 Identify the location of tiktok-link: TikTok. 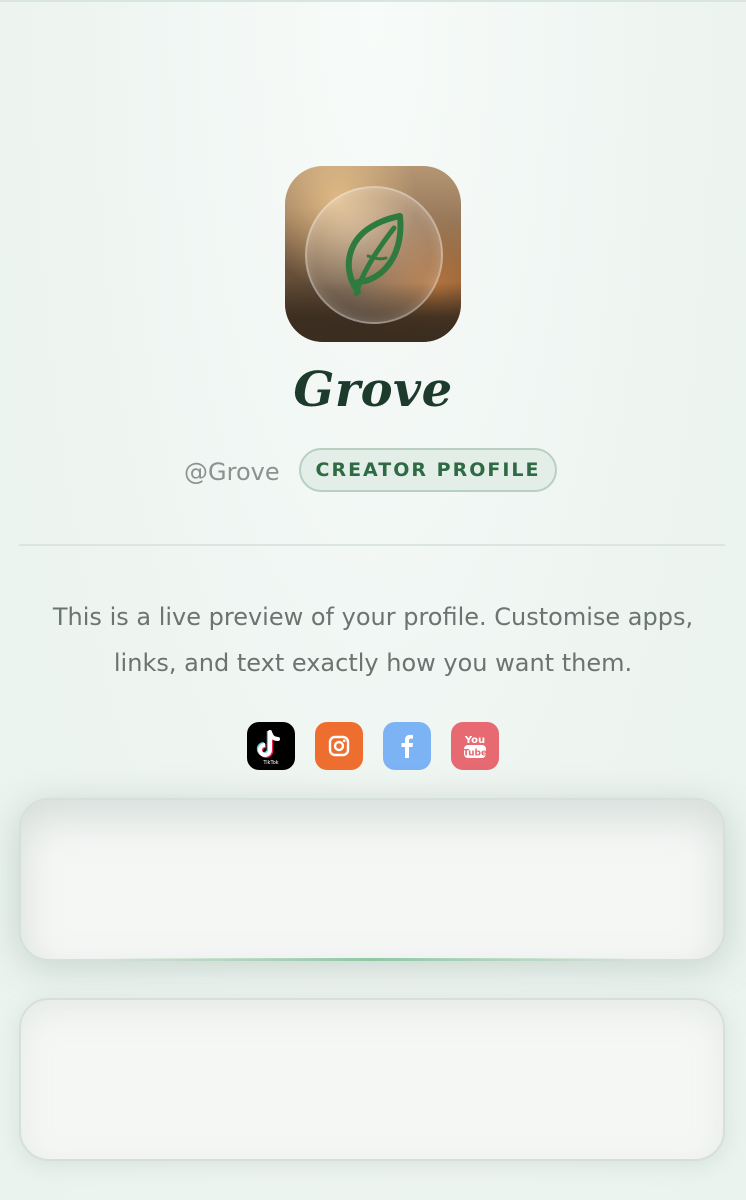
(271, 746).